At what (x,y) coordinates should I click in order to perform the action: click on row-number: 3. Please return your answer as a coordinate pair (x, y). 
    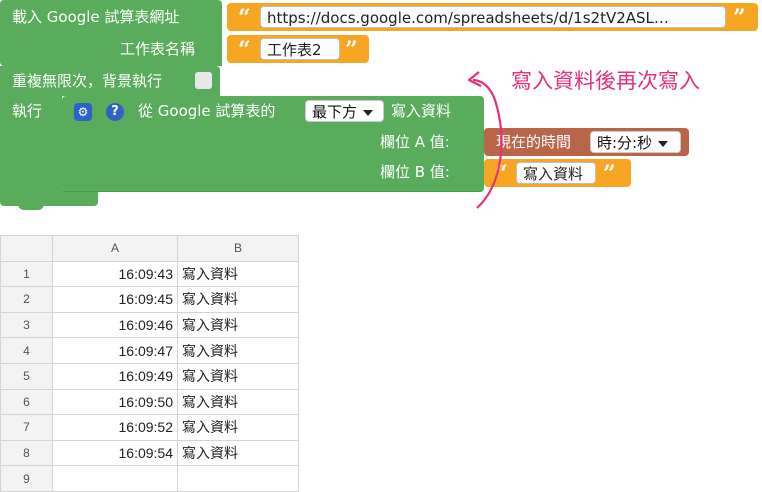
    Looking at the image, I should click on (26, 325).